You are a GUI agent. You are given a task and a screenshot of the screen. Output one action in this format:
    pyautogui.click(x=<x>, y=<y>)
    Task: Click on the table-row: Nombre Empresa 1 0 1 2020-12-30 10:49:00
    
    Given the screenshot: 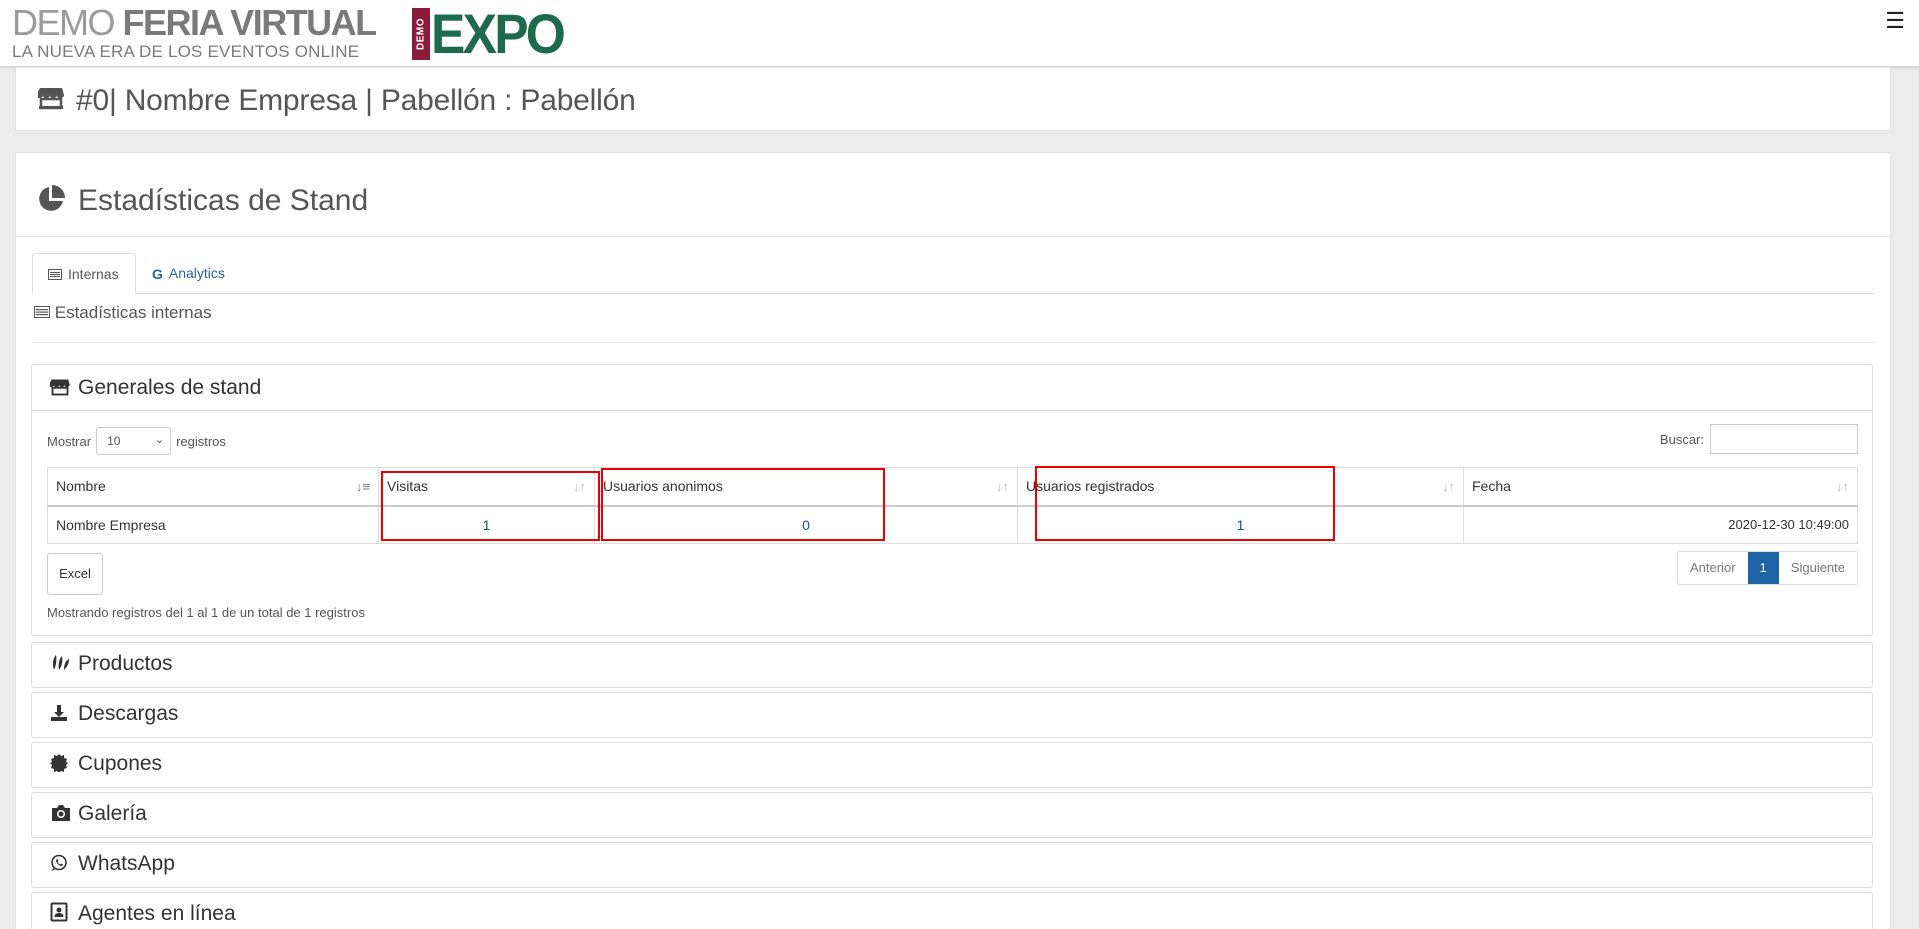 What is the action you would take?
    pyautogui.click(x=952, y=524)
    